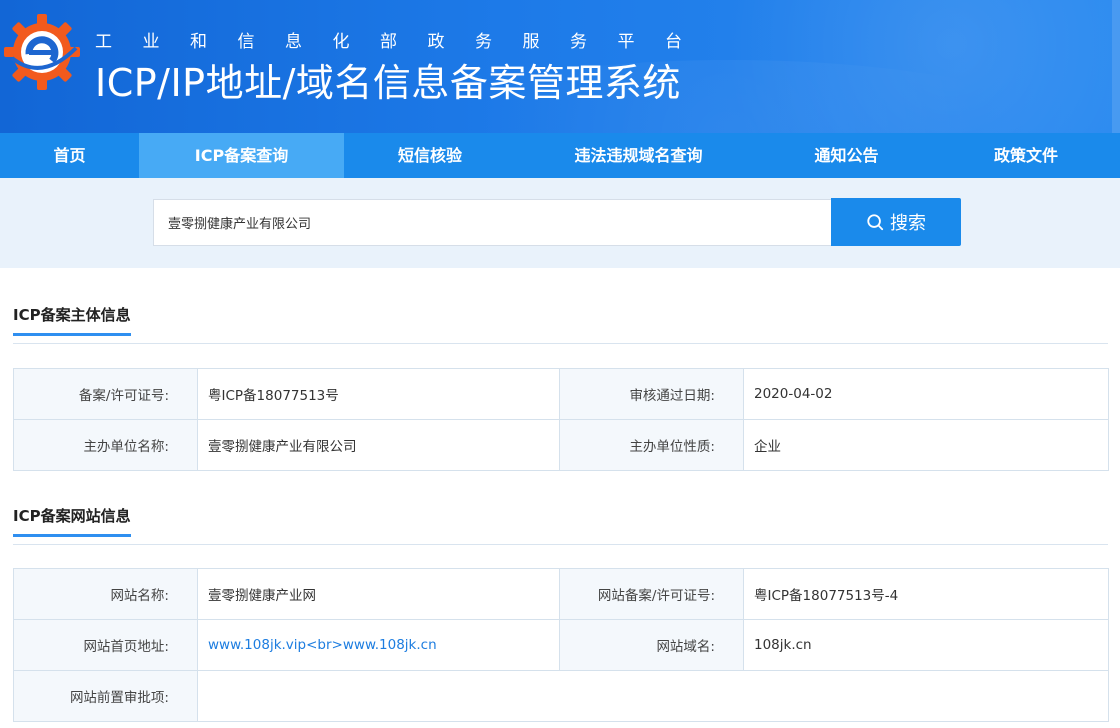 The width and height of the screenshot is (1120, 728). I want to click on field-label: 网站域名:, so click(651, 645).